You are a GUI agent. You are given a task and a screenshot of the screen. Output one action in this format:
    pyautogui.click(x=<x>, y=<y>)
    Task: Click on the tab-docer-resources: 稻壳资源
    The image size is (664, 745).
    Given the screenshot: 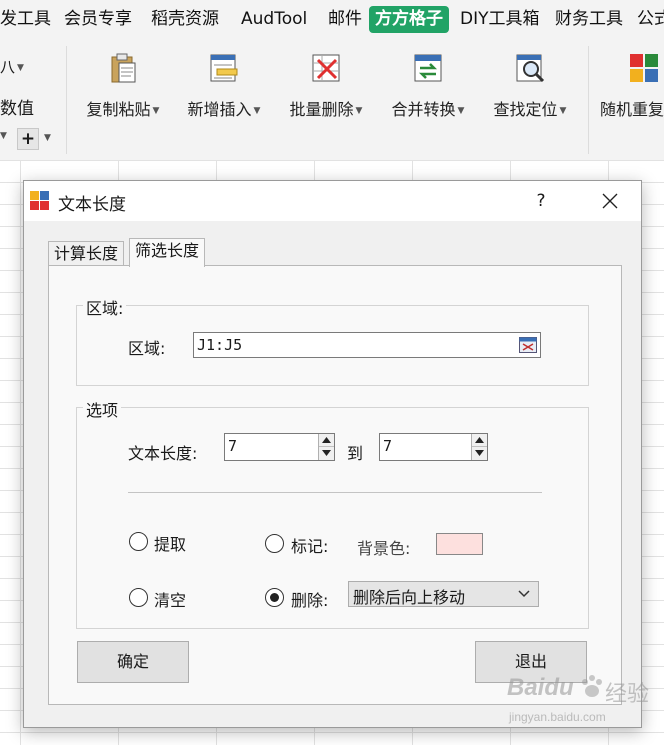 What is the action you would take?
    pyautogui.click(x=185, y=19)
    